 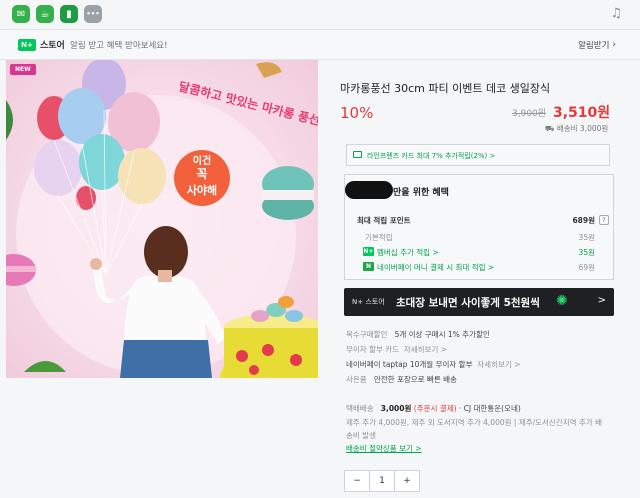 What do you see at coordinates (357, 154) in the screenshot?
I see `card-icon` at bounding box center [357, 154].